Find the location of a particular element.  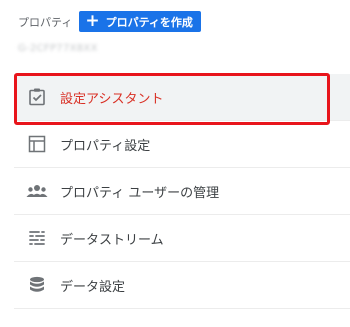

nav-item-data-settings: データ設定 is located at coordinates (182, 285).